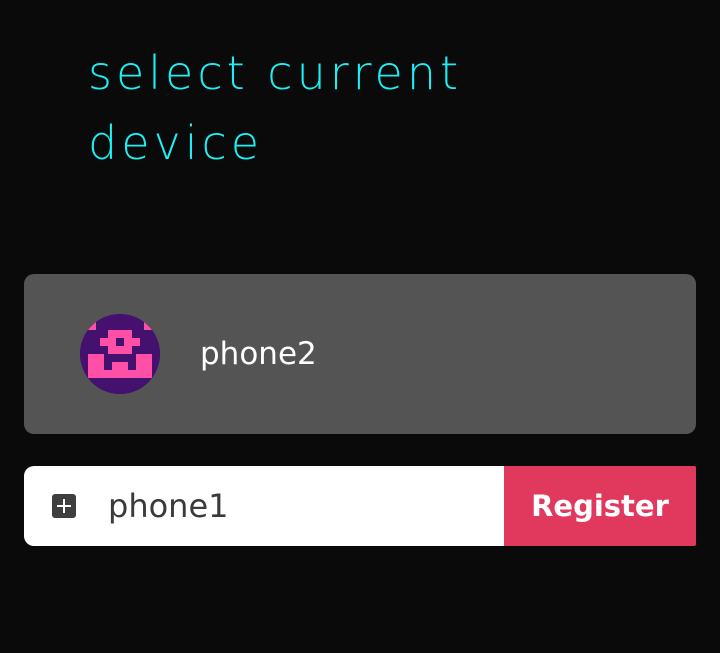 The height and width of the screenshot is (653, 720). What do you see at coordinates (258, 354) in the screenshot?
I see `device-name: phone2` at bounding box center [258, 354].